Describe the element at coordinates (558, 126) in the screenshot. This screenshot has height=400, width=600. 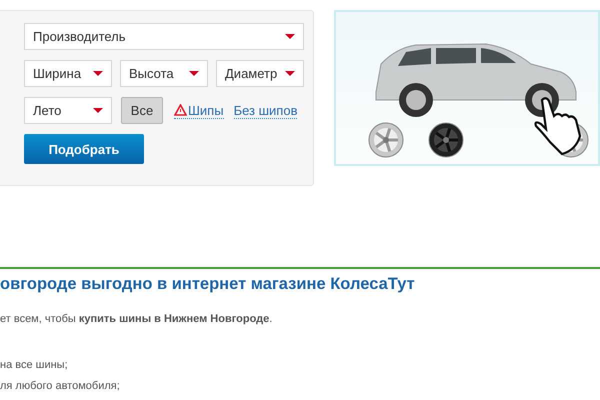
I see `hand-pointer-icon` at that location.